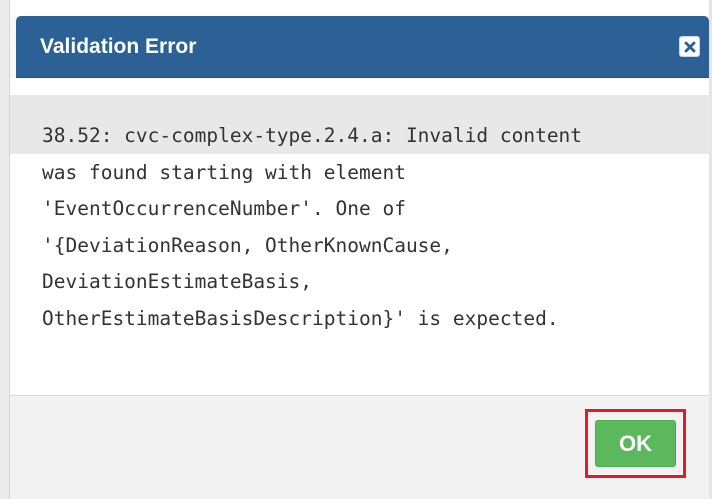  I want to click on close-button, so click(689, 46).